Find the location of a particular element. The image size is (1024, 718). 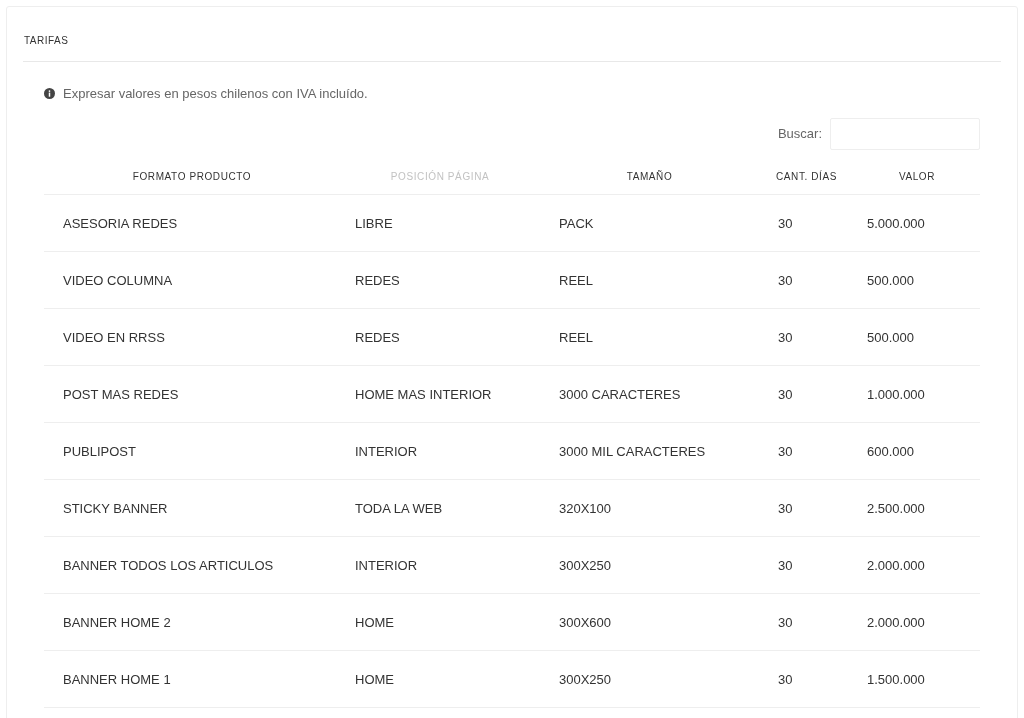

column-header: CANT. DÍAS is located at coordinates (806, 176).